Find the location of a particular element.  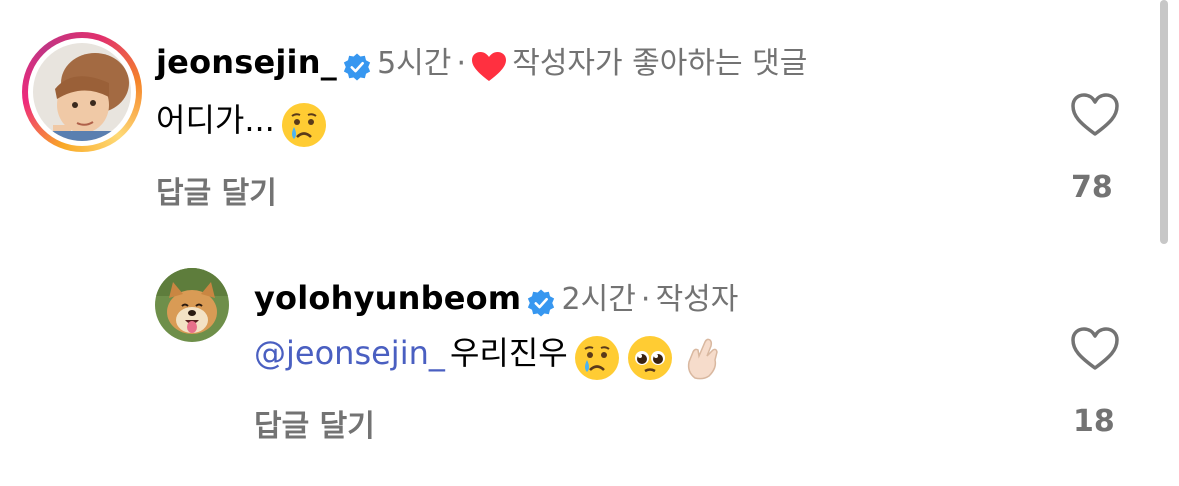

comment-header: yolohyunbeom 2시간 · 작성자 is located at coordinates (496, 298).